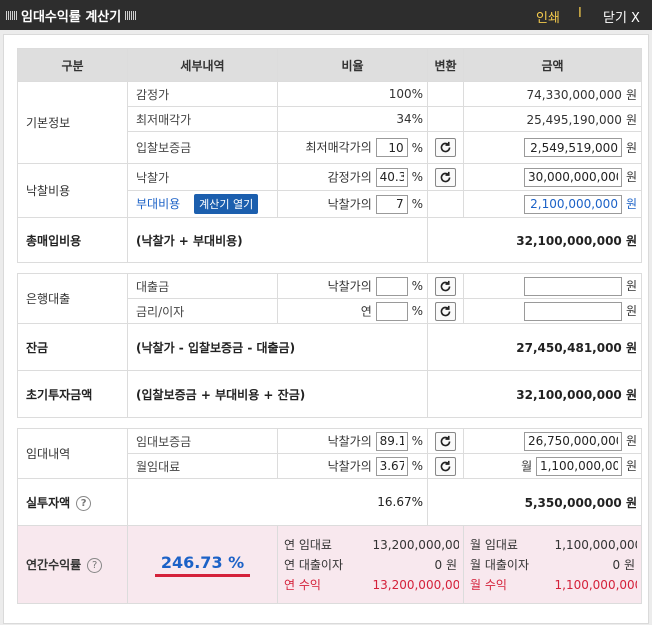 The height and width of the screenshot is (625, 652). I want to click on ratio-extra-cell: 낙찰가의 %, so click(352, 204).